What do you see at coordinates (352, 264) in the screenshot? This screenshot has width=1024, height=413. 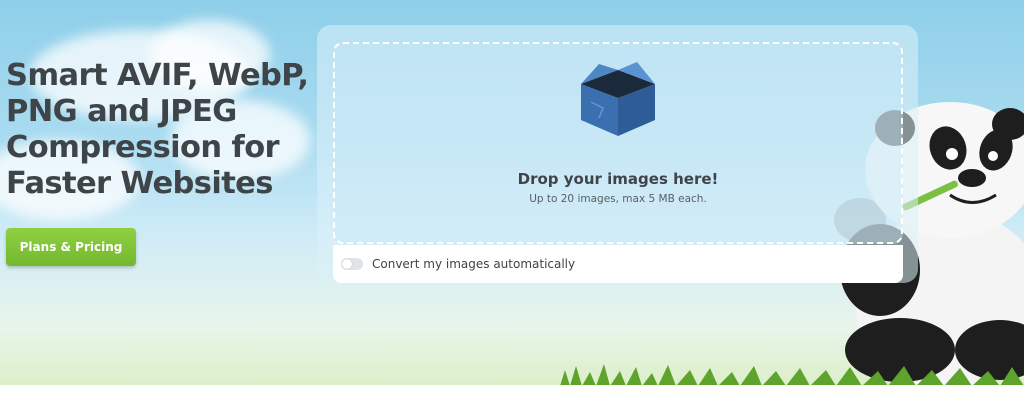 I see `convert-toggle` at bounding box center [352, 264].